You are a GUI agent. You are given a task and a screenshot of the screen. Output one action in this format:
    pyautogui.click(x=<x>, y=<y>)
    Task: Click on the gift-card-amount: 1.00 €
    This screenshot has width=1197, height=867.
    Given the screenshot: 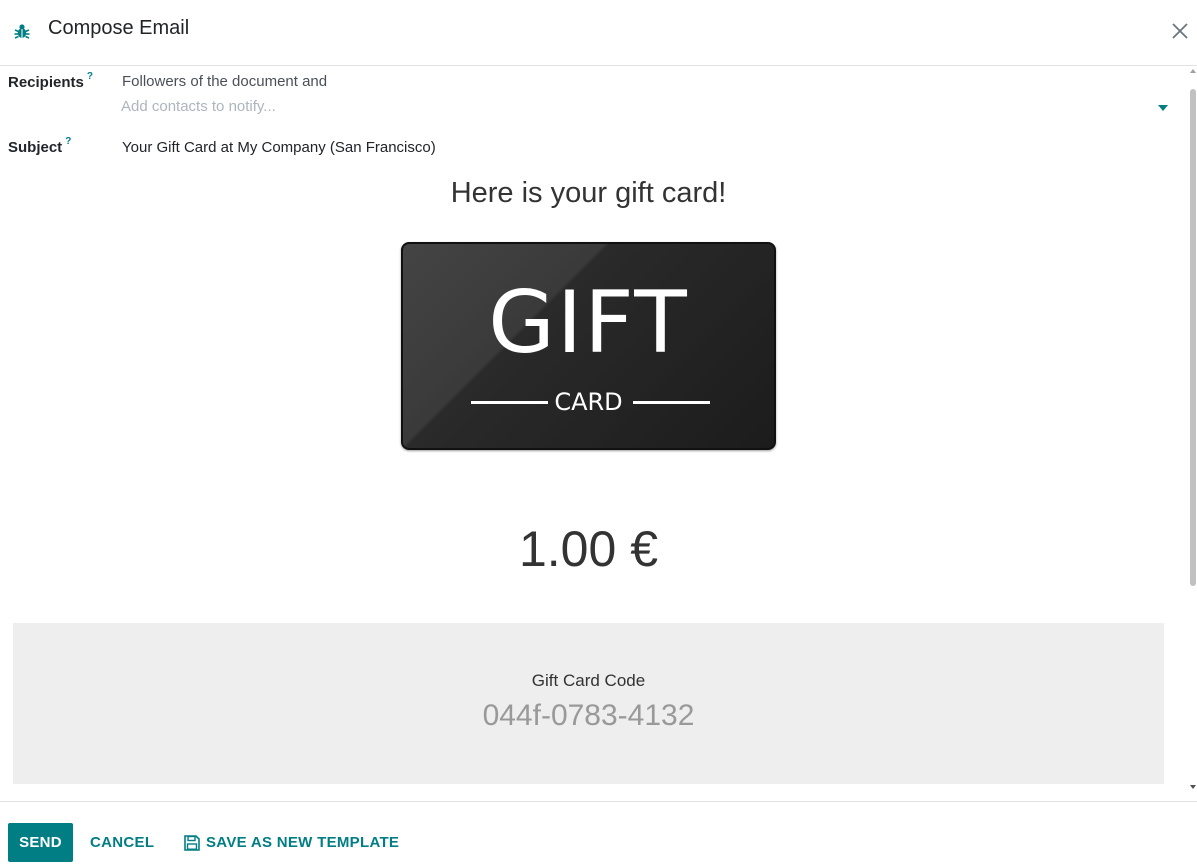 What is the action you would take?
    pyautogui.click(x=588, y=549)
    